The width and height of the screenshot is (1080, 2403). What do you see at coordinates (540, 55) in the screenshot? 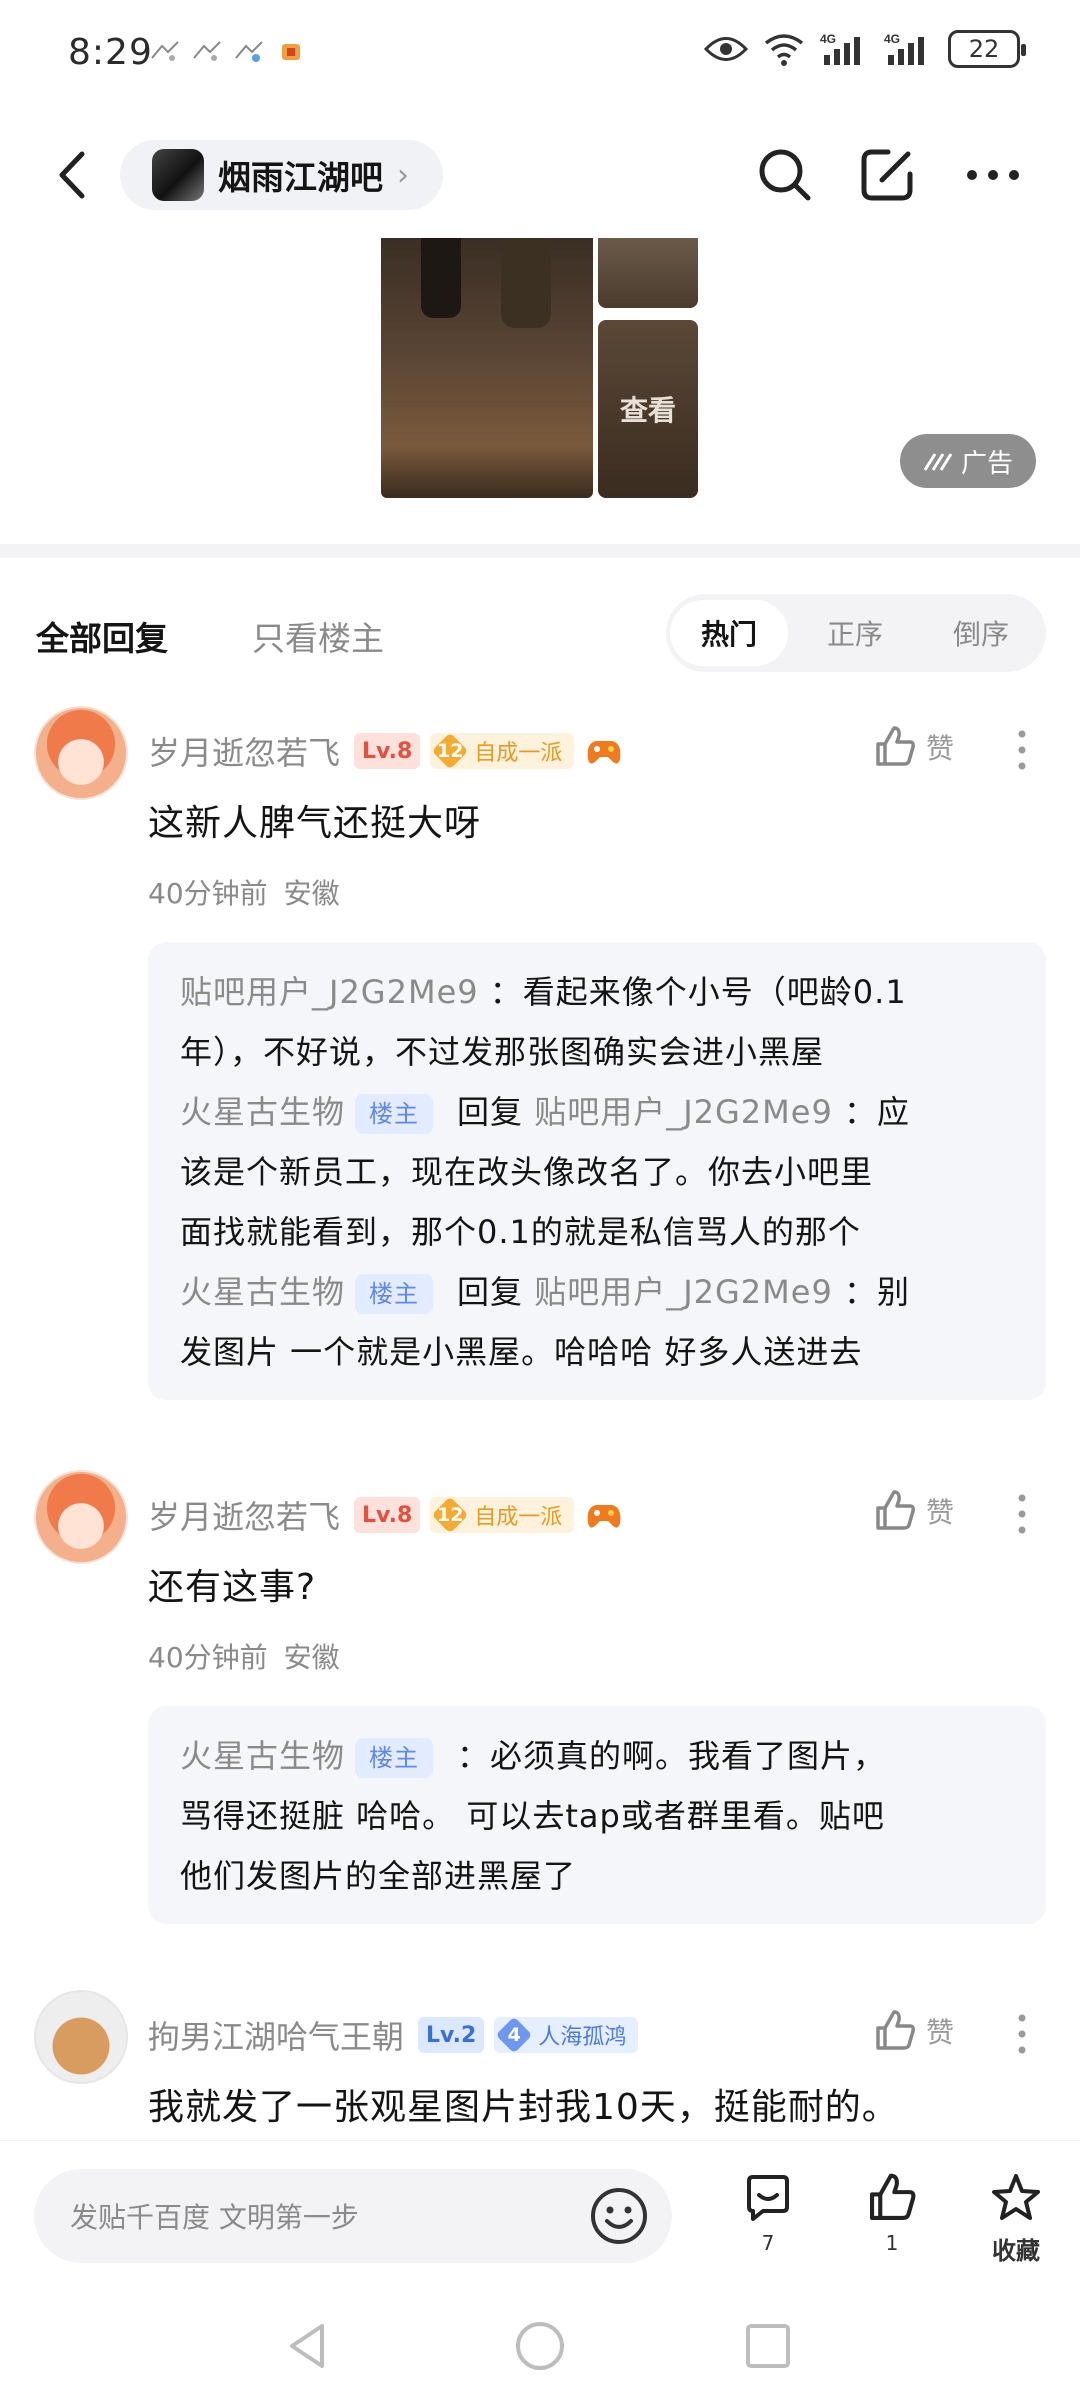
I see `status-bar: 8:29 4G 4G 22` at bounding box center [540, 55].